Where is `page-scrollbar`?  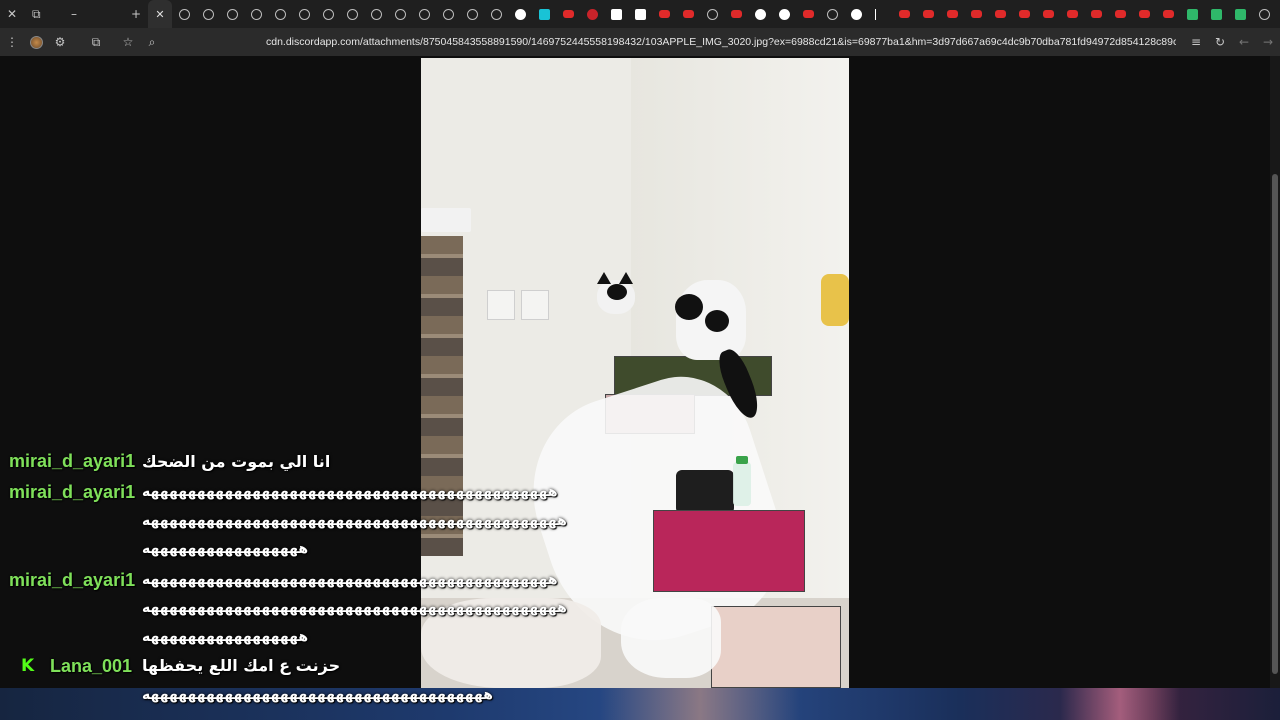 page-scrollbar is located at coordinates (1275, 372).